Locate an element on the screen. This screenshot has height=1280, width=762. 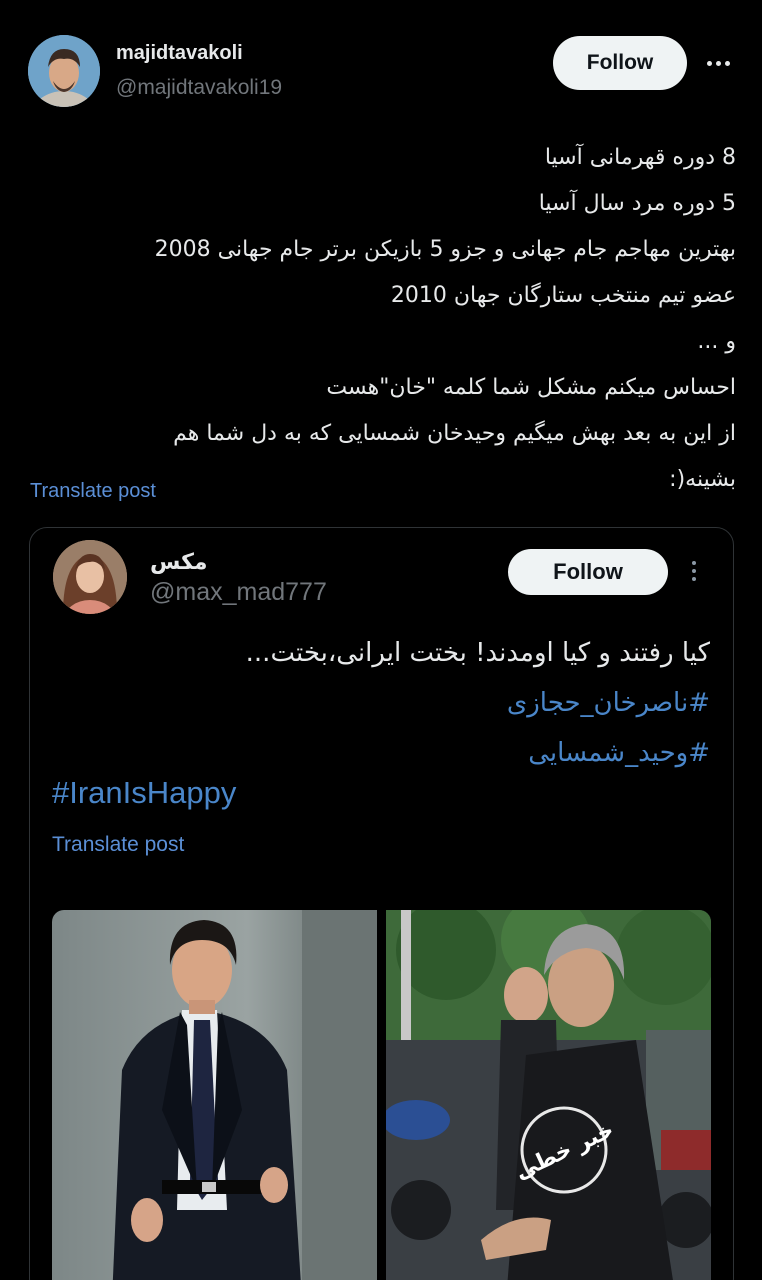
quoted-follow-button: Follow is located at coordinates (588, 572).